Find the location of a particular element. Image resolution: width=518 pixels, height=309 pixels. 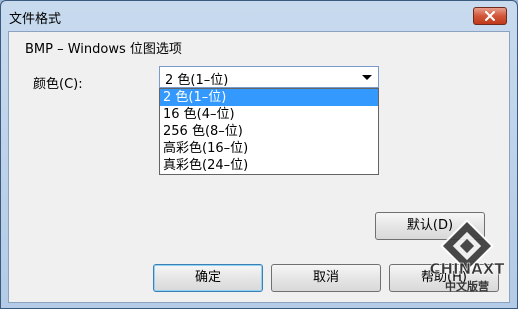

ok-button: 确定 is located at coordinates (208, 278).